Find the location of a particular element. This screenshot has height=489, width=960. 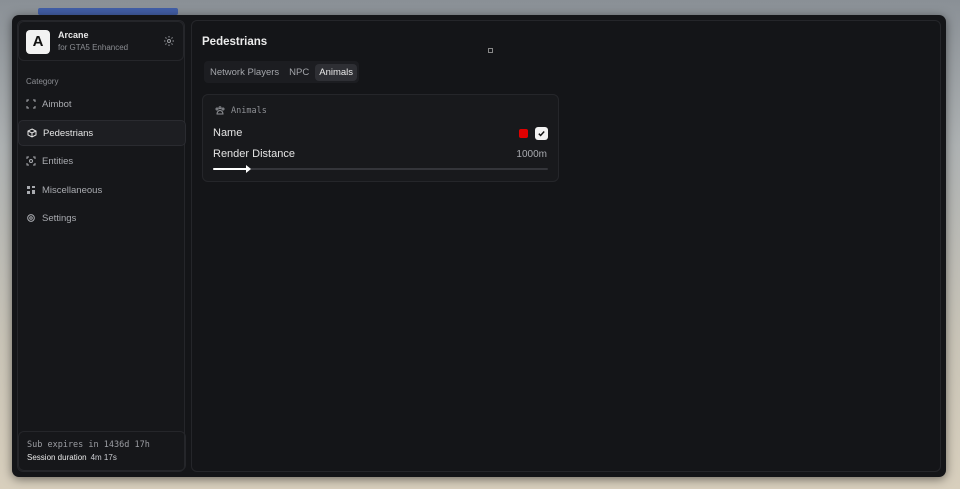

sidebar-item-aimbot: Aimbot is located at coordinates (102, 104).